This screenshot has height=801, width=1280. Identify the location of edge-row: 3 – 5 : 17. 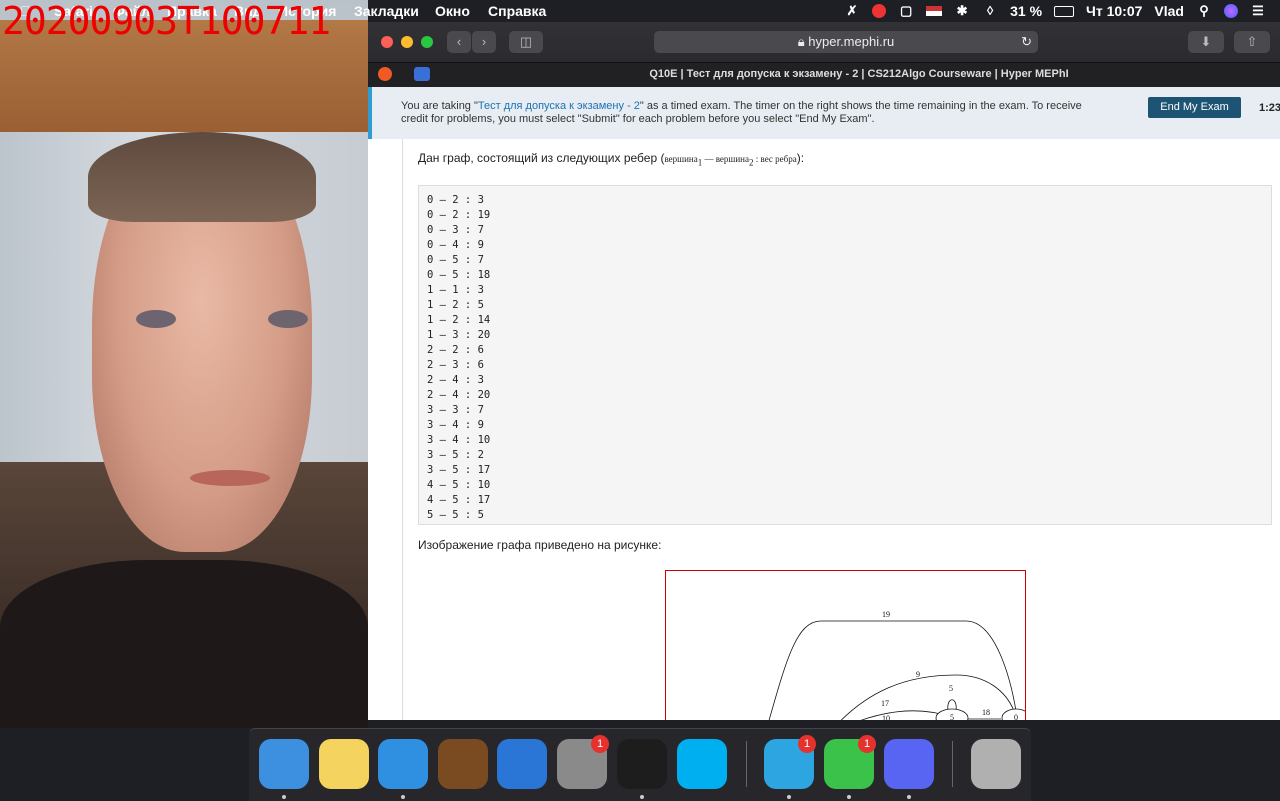
(459, 470).